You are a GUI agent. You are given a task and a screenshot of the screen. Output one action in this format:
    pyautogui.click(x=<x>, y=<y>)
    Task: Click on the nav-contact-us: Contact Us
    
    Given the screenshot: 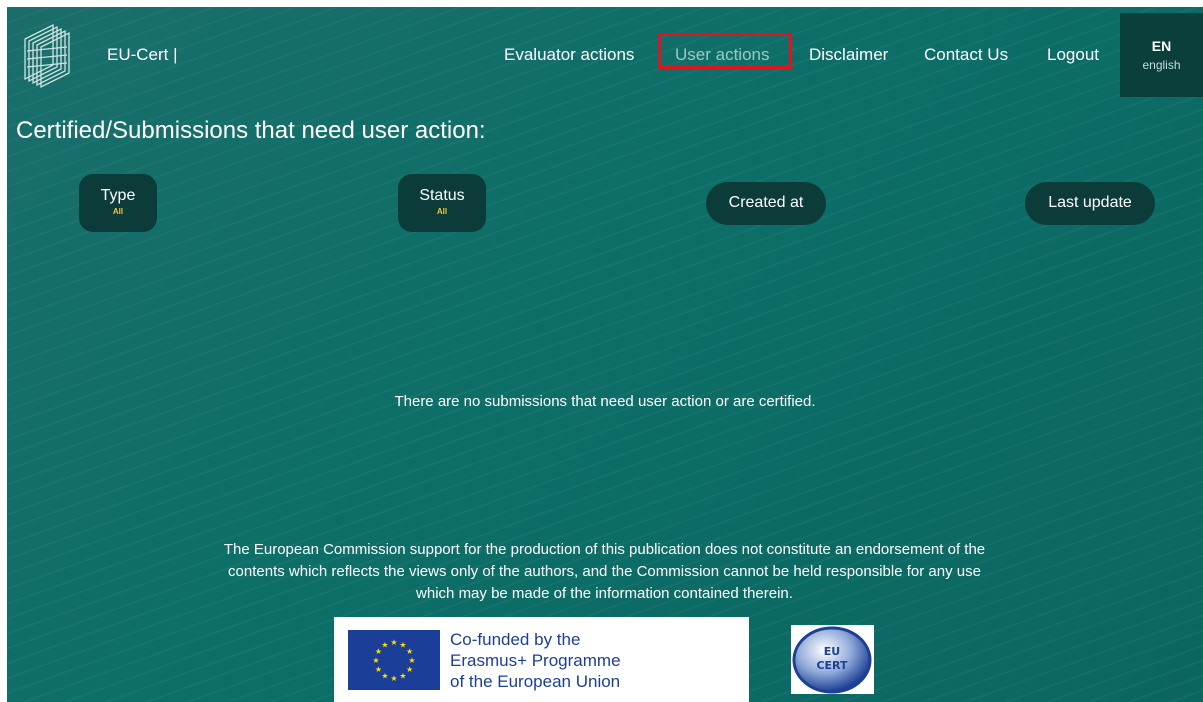 What is the action you would take?
    pyautogui.click(x=966, y=55)
    